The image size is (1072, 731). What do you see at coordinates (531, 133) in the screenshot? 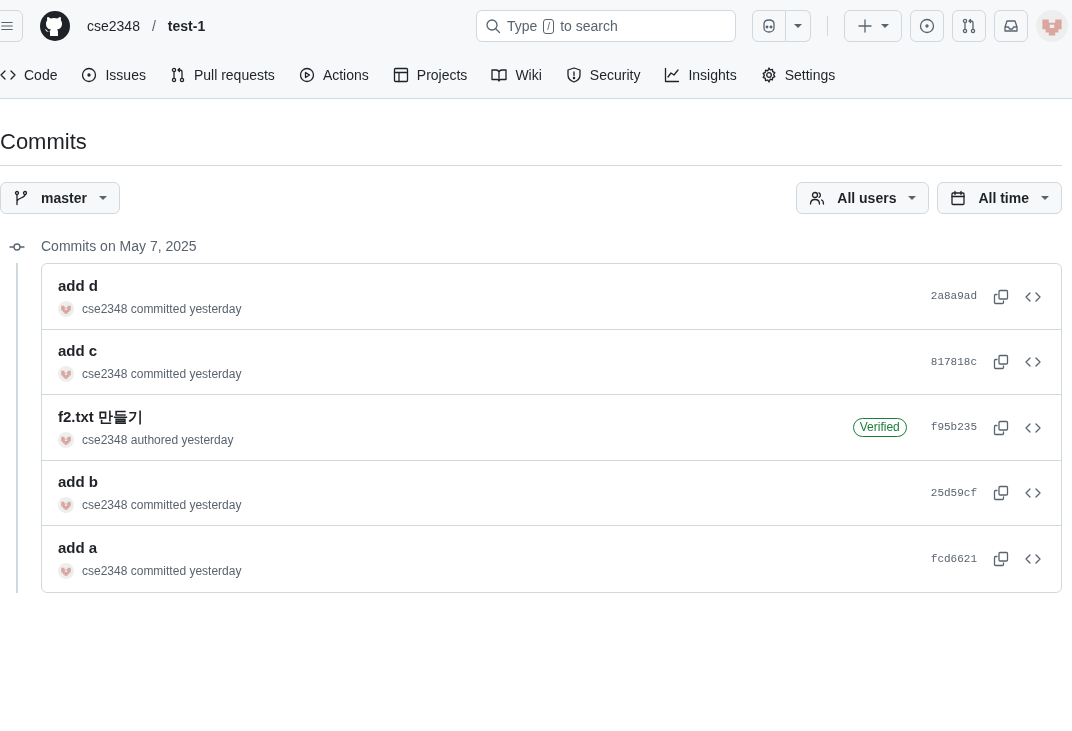
I see `page-title: Commits` at bounding box center [531, 133].